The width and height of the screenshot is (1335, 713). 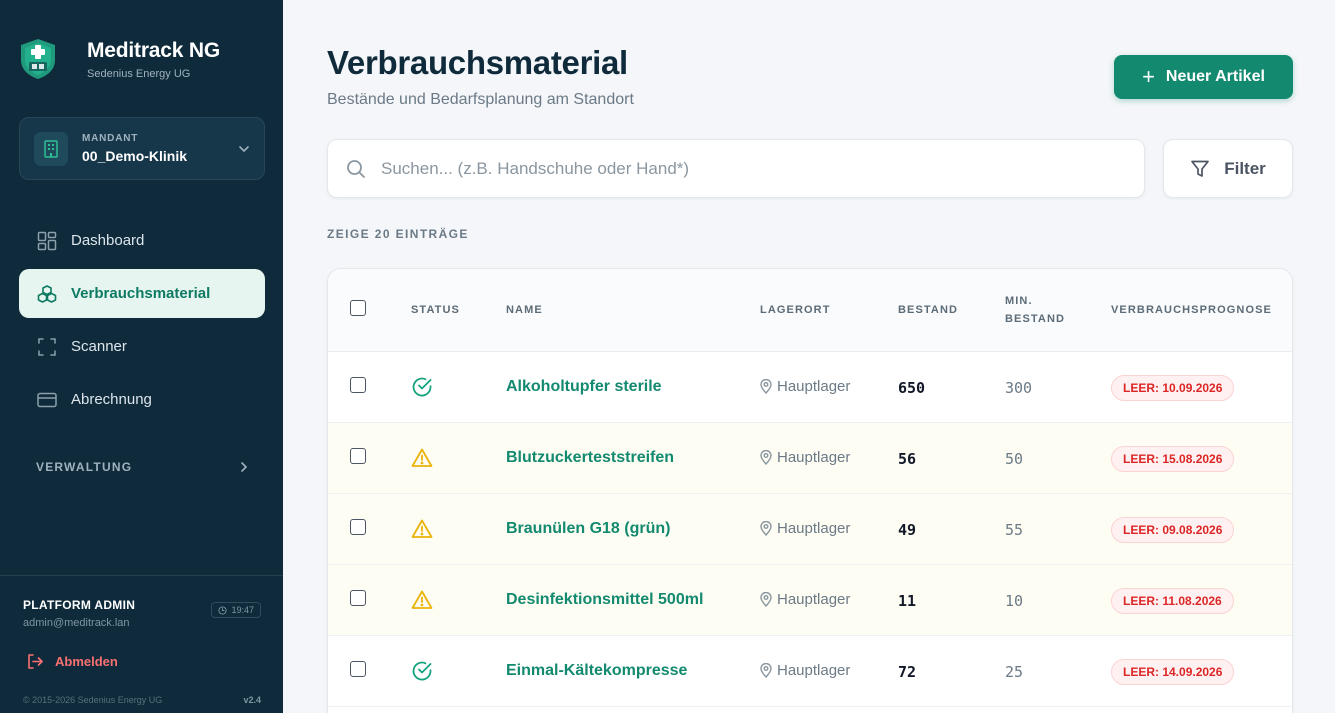 What do you see at coordinates (153, 50) in the screenshot?
I see `app-title: Meditrack NG` at bounding box center [153, 50].